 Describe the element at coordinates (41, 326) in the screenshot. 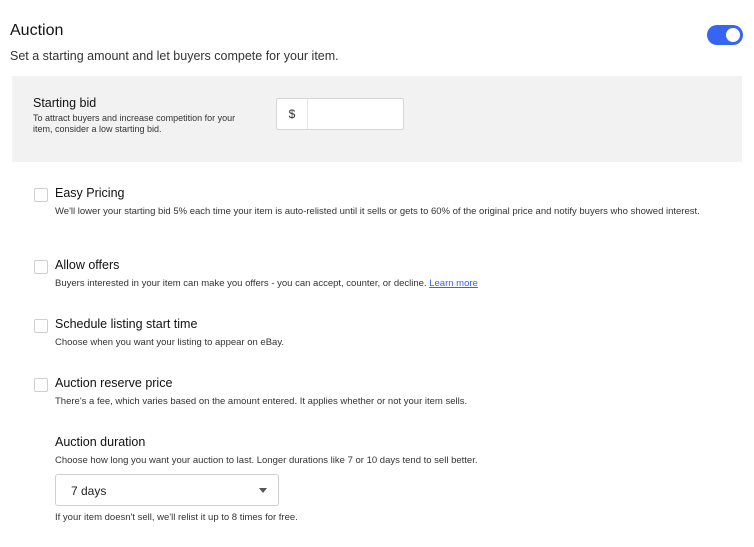

I see `schedule-start-checkbox` at that location.